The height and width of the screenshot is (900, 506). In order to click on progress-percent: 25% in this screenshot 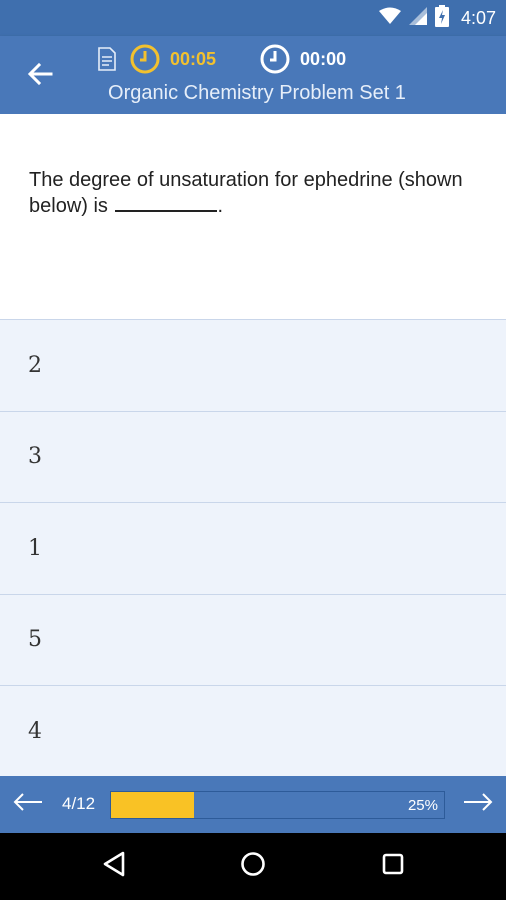, I will do `click(422, 805)`.